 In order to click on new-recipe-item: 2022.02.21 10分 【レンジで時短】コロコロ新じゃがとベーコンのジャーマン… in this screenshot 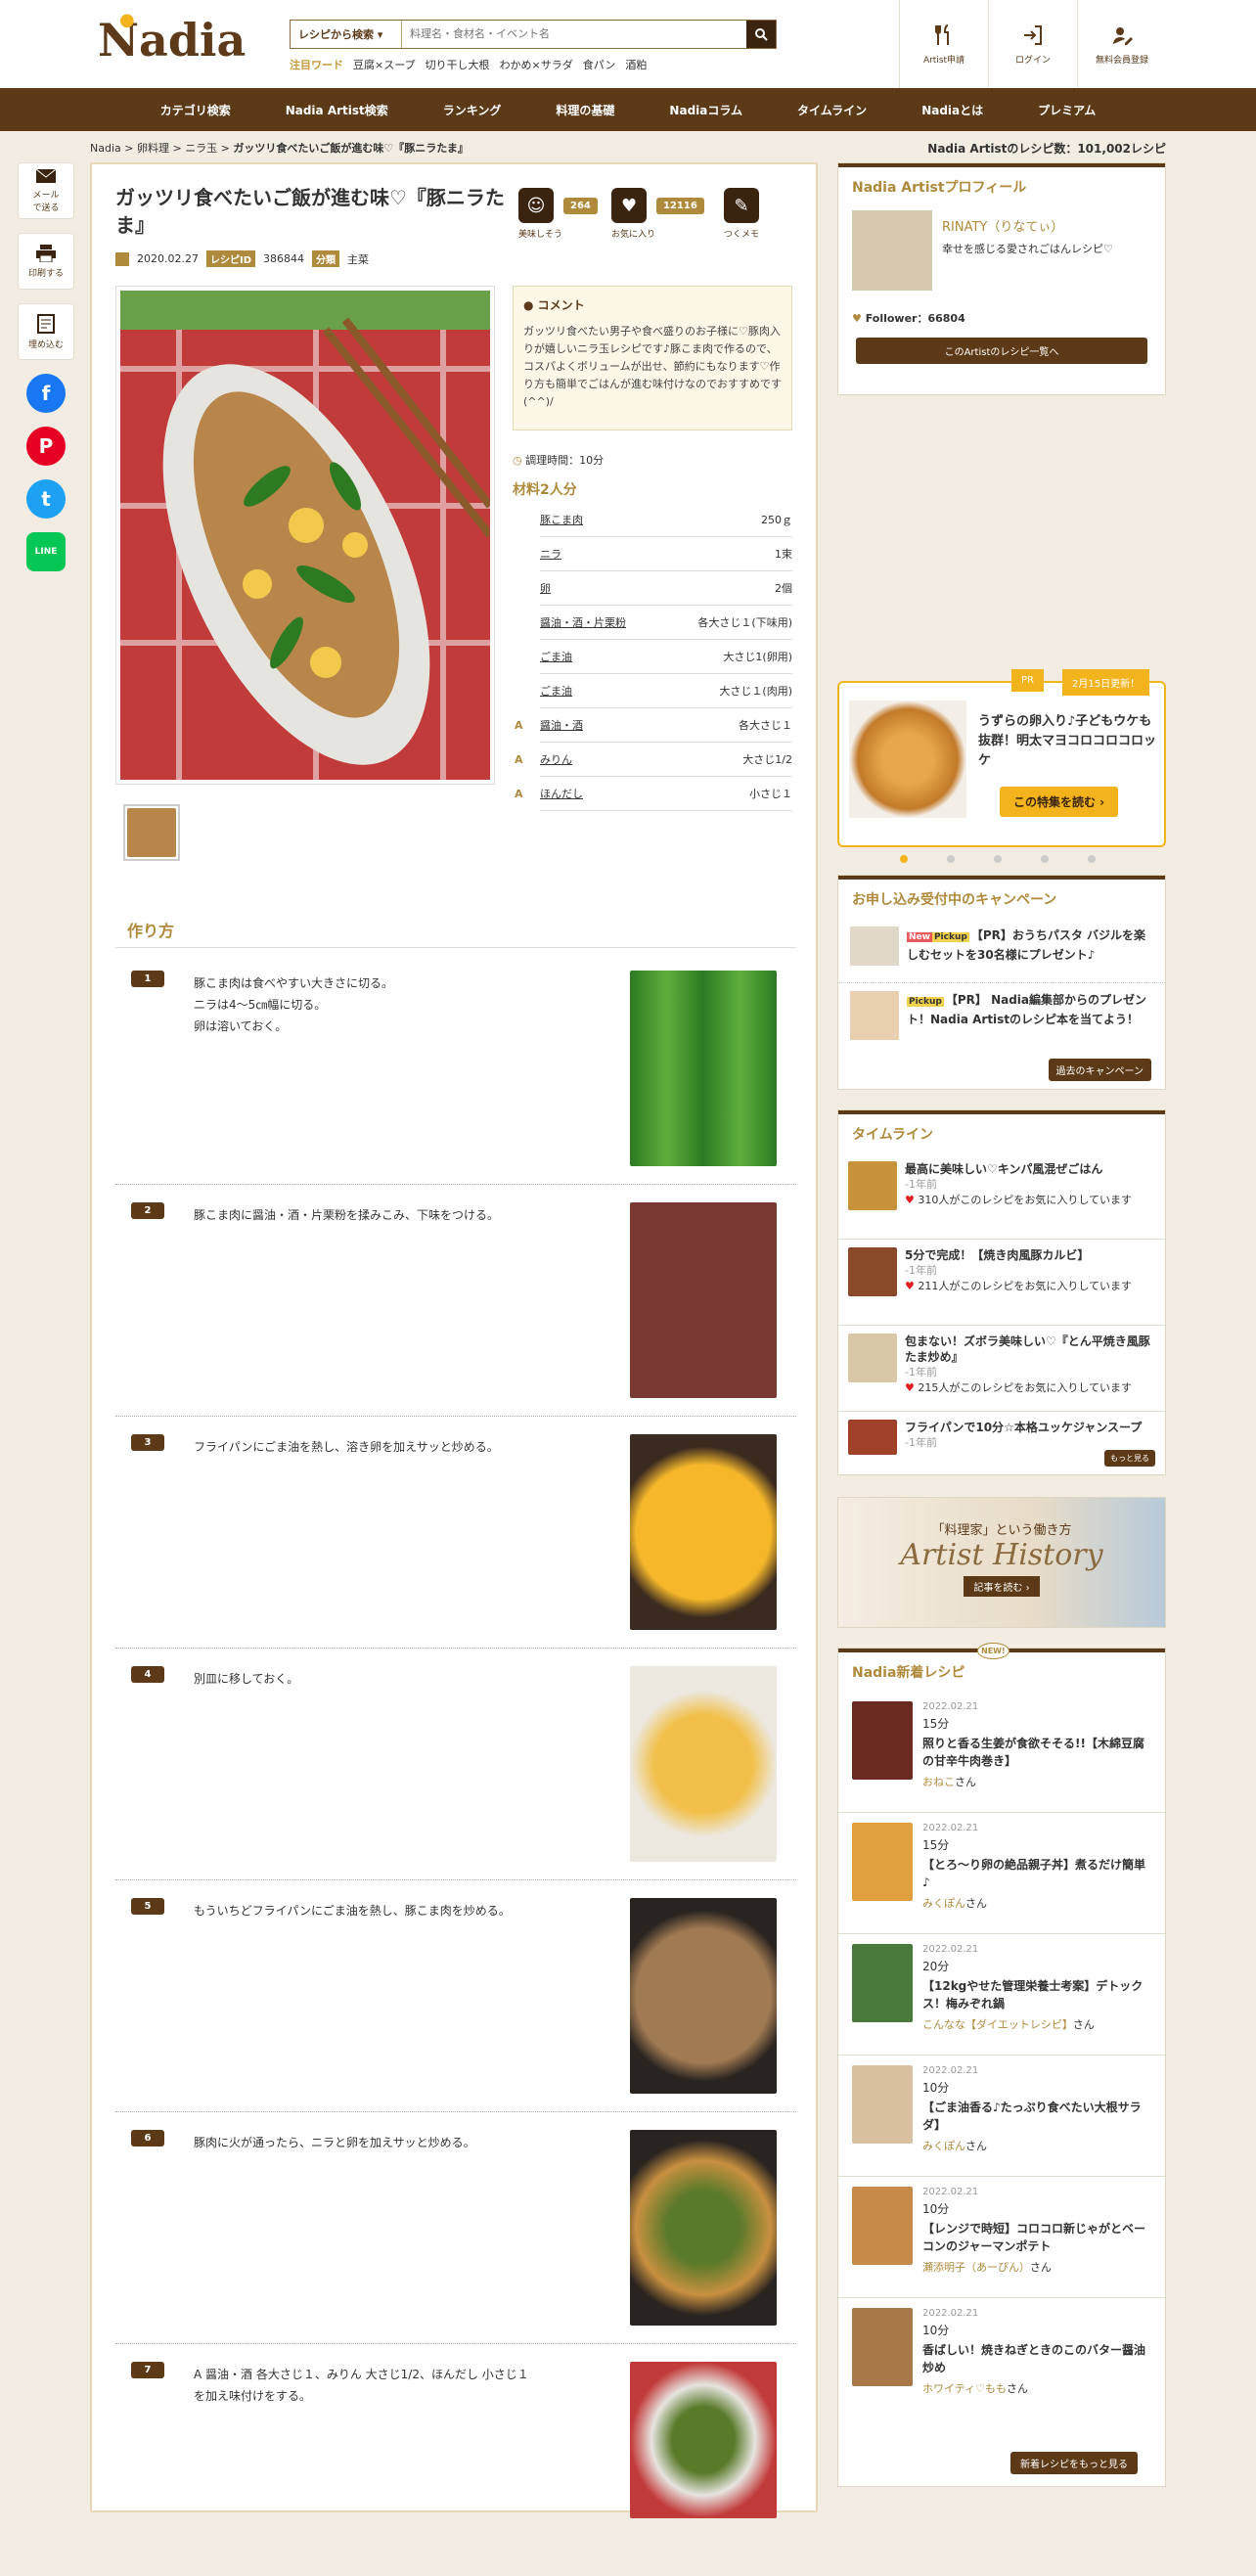, I will do `click(1002, 2237)`.